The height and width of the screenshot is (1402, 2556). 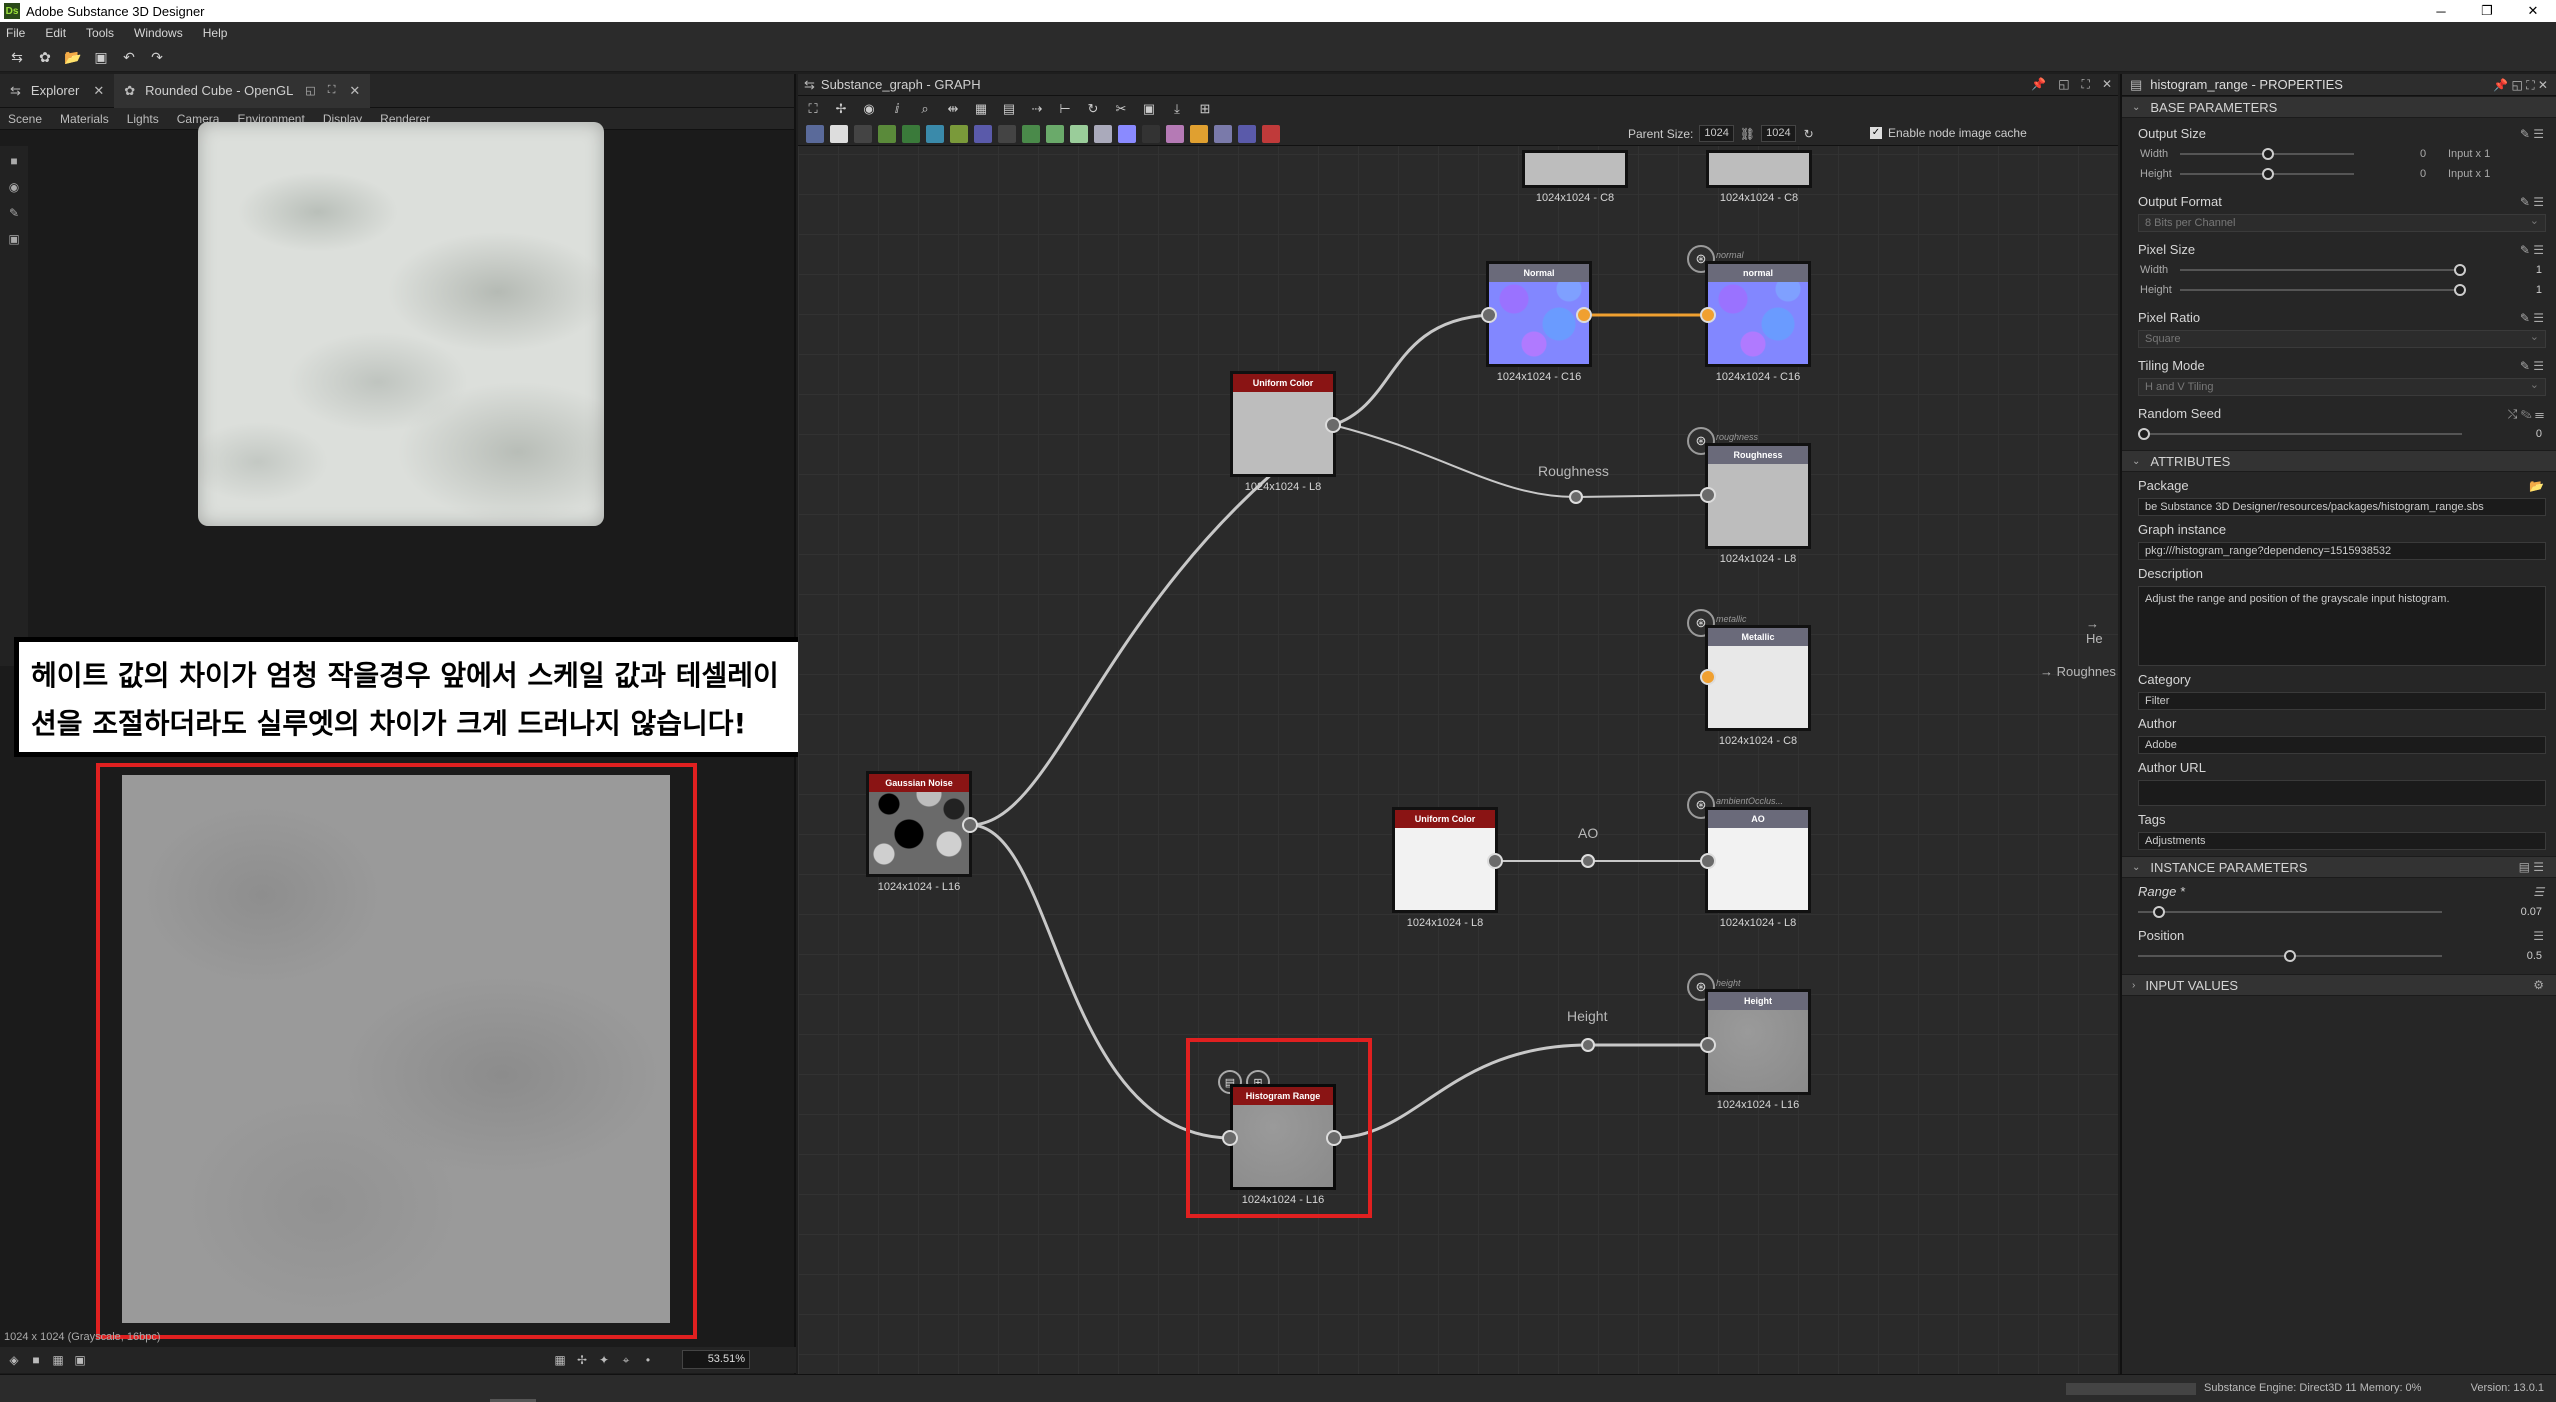 I want to click on section-attributes: ⌄ ATTRIBUTES, so click(x=2339, y=461).